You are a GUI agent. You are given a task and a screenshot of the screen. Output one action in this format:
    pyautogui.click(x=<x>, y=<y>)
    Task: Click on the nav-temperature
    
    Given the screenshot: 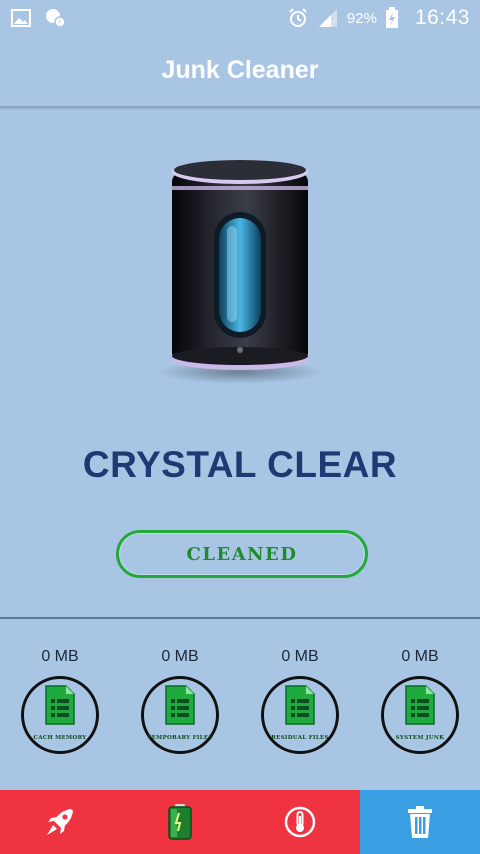 What is the action you would take?
    pyautogui.click(x=300, y=822)
    